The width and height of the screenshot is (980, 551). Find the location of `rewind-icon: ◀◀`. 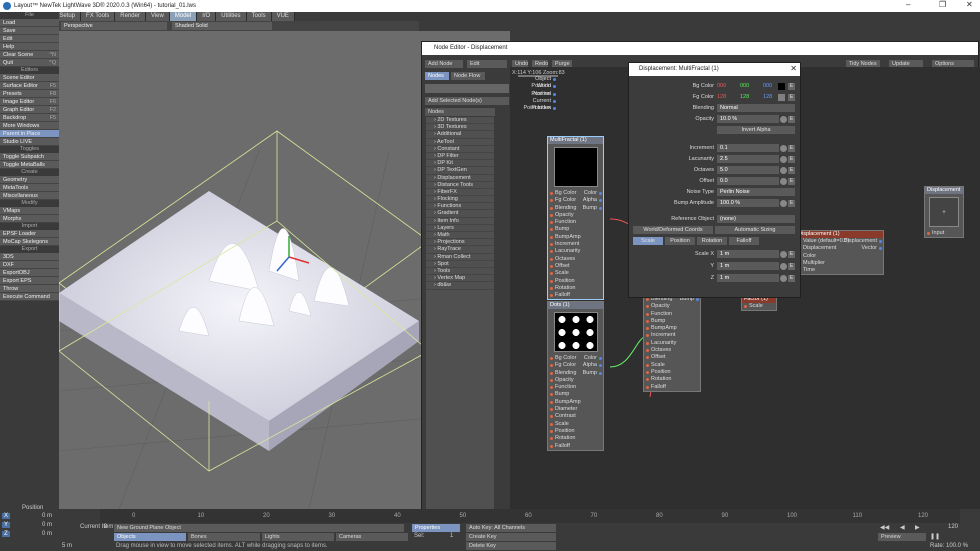

rewind-icon: ◀◀ is located at coordinates (884, 527).